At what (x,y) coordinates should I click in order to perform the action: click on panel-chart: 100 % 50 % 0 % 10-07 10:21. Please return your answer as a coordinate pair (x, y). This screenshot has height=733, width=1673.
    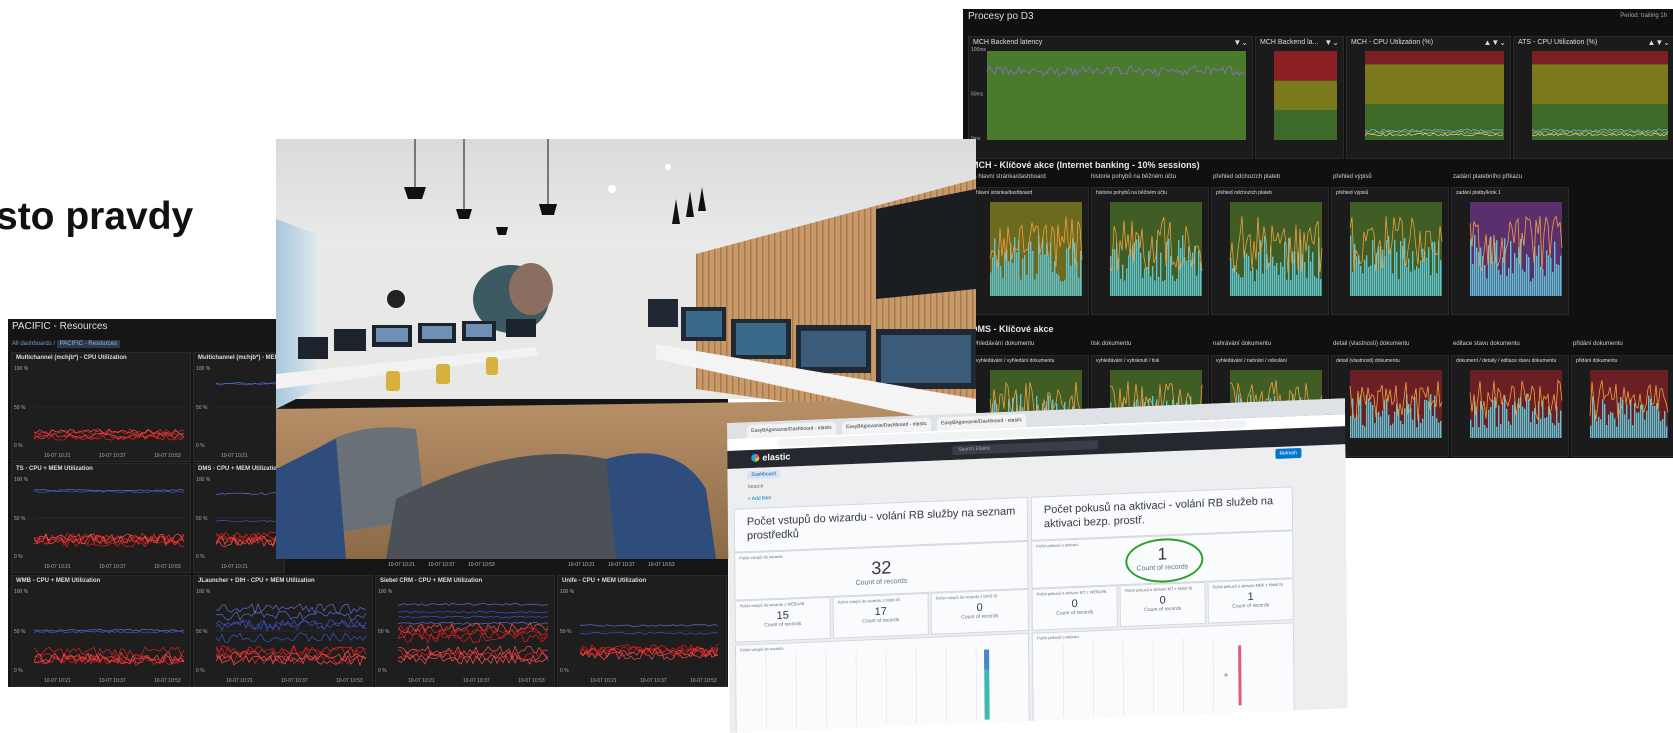
    Looking at the image, I should click on (237, 412).